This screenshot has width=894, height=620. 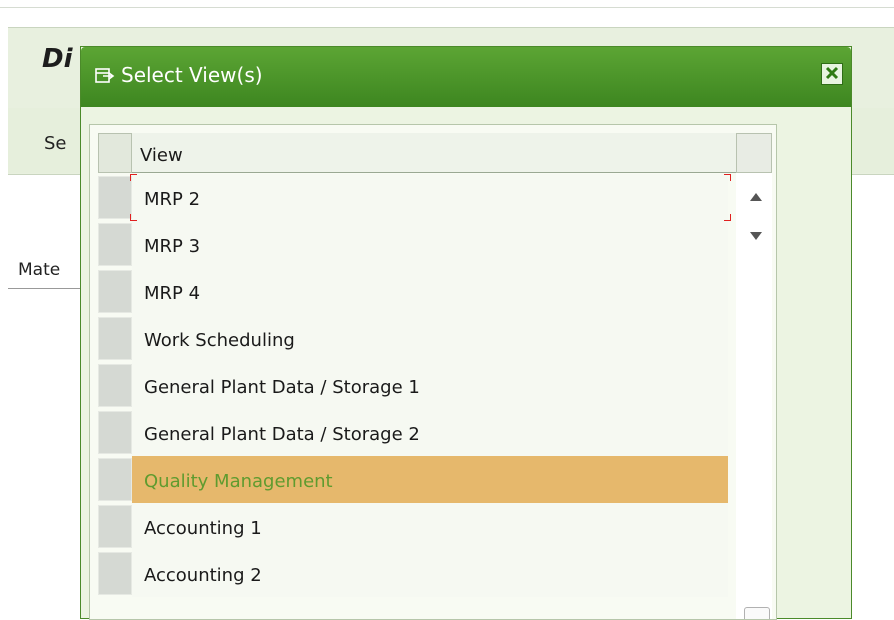 What do you see at coordinates (430, 526) in the screenshot?
I see `row-label: Accounting 1` at bounding box center [430, 526].